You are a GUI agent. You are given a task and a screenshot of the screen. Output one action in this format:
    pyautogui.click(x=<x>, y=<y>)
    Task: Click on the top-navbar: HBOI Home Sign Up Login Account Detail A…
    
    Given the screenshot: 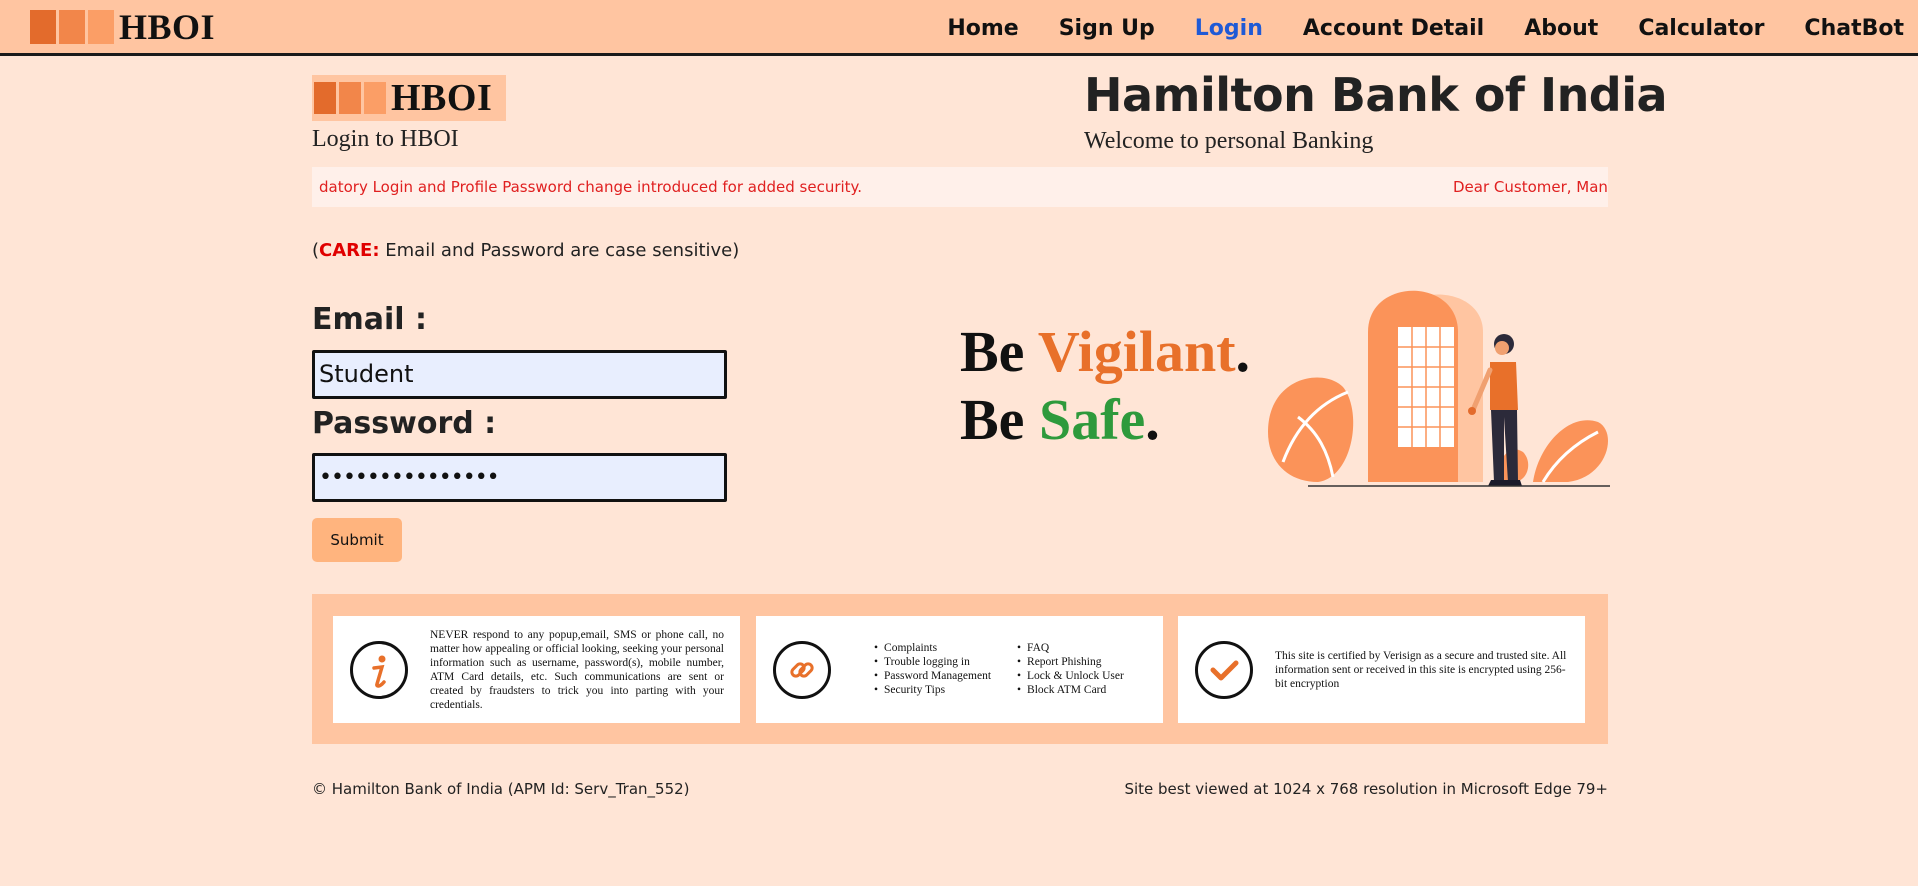 What is the action you would take?
    pyautogui.click(x=959, y=28)
    